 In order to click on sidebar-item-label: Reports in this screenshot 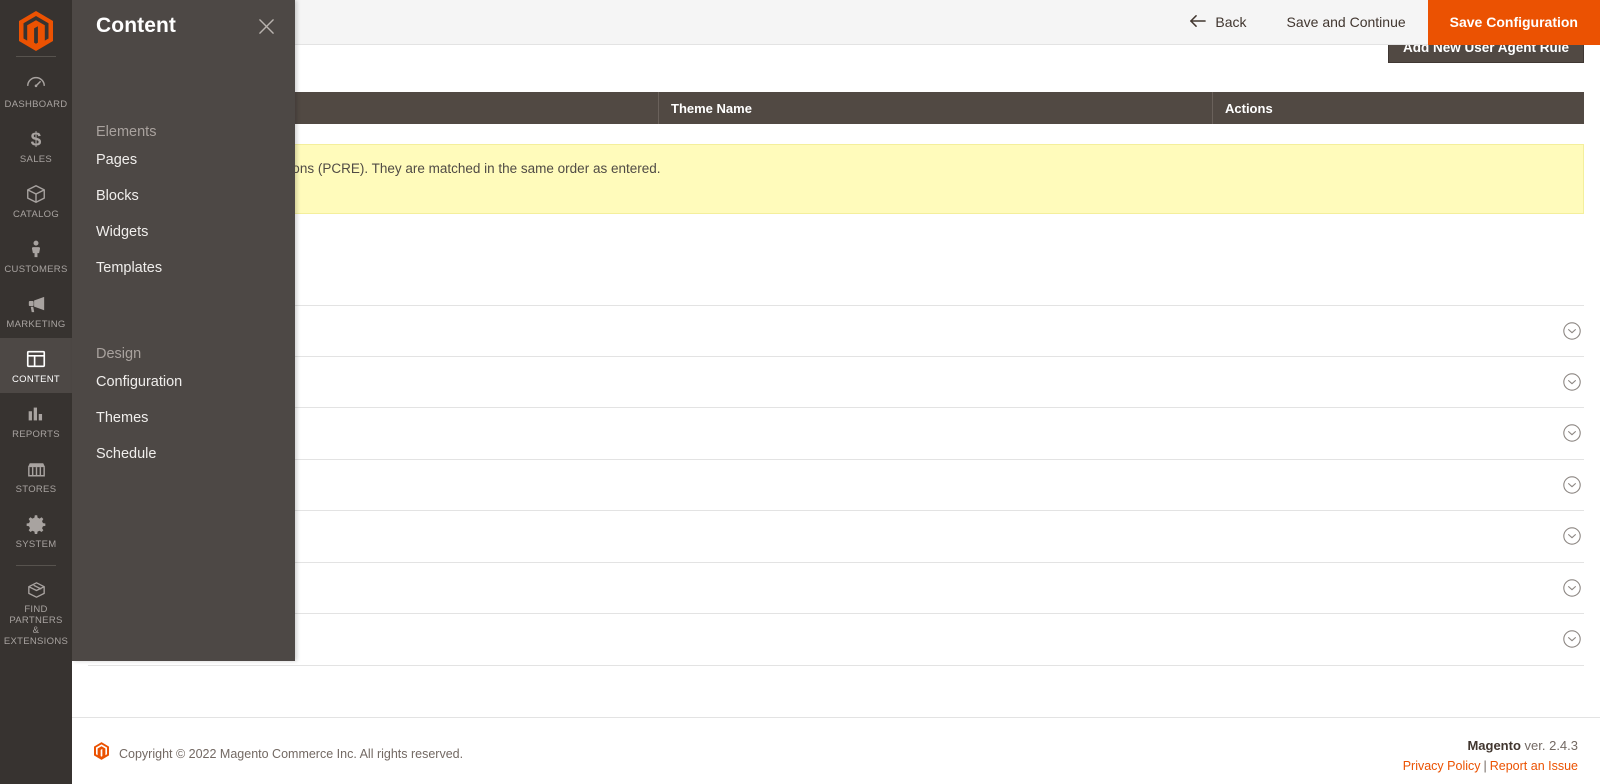, I will do `click(36, 434)`.